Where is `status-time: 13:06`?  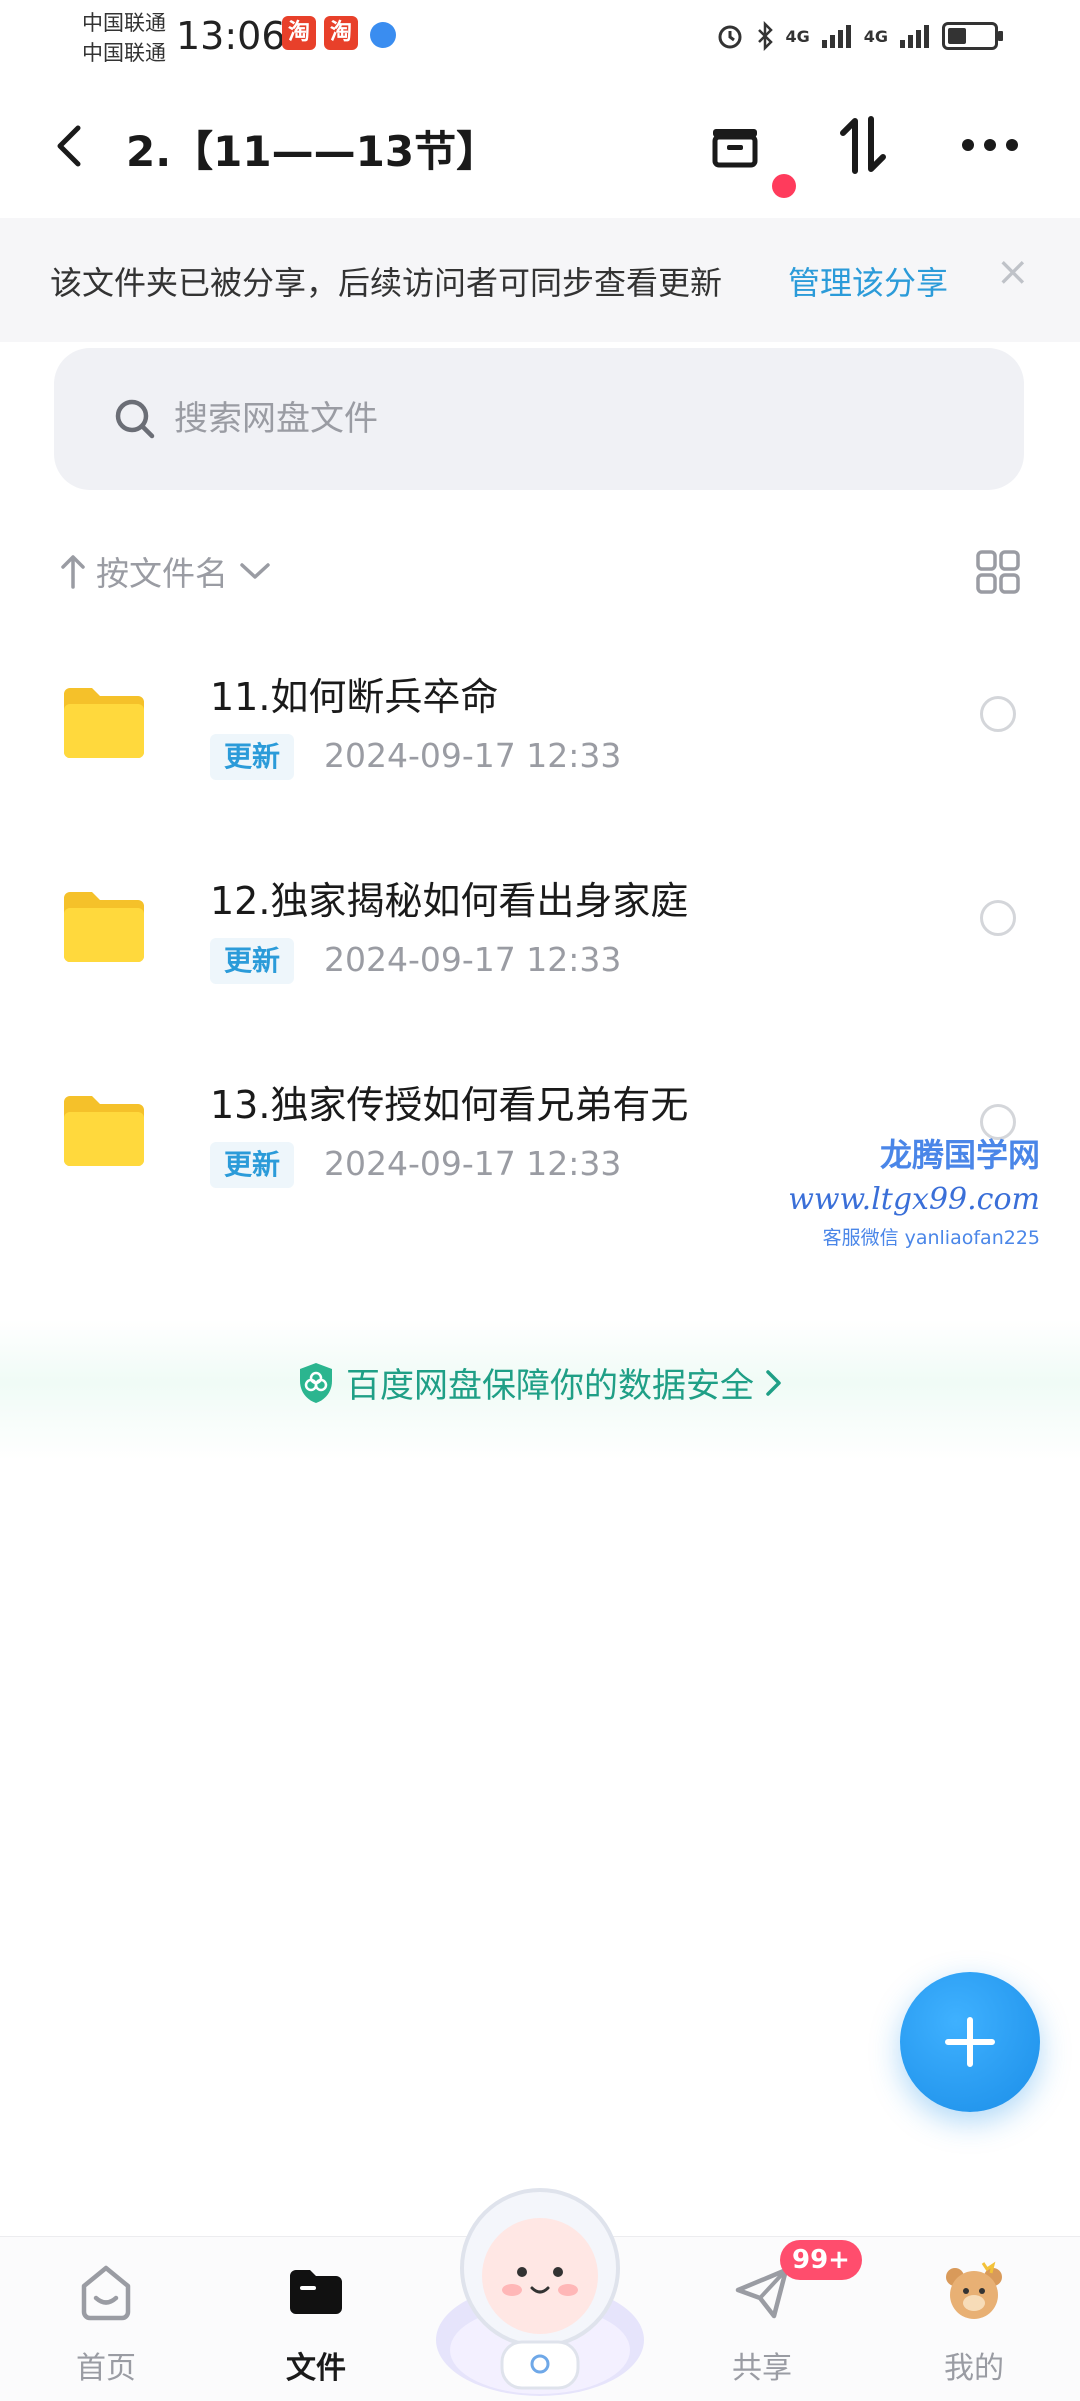 status-time: 13:06 is located at coordinates (231, 36).